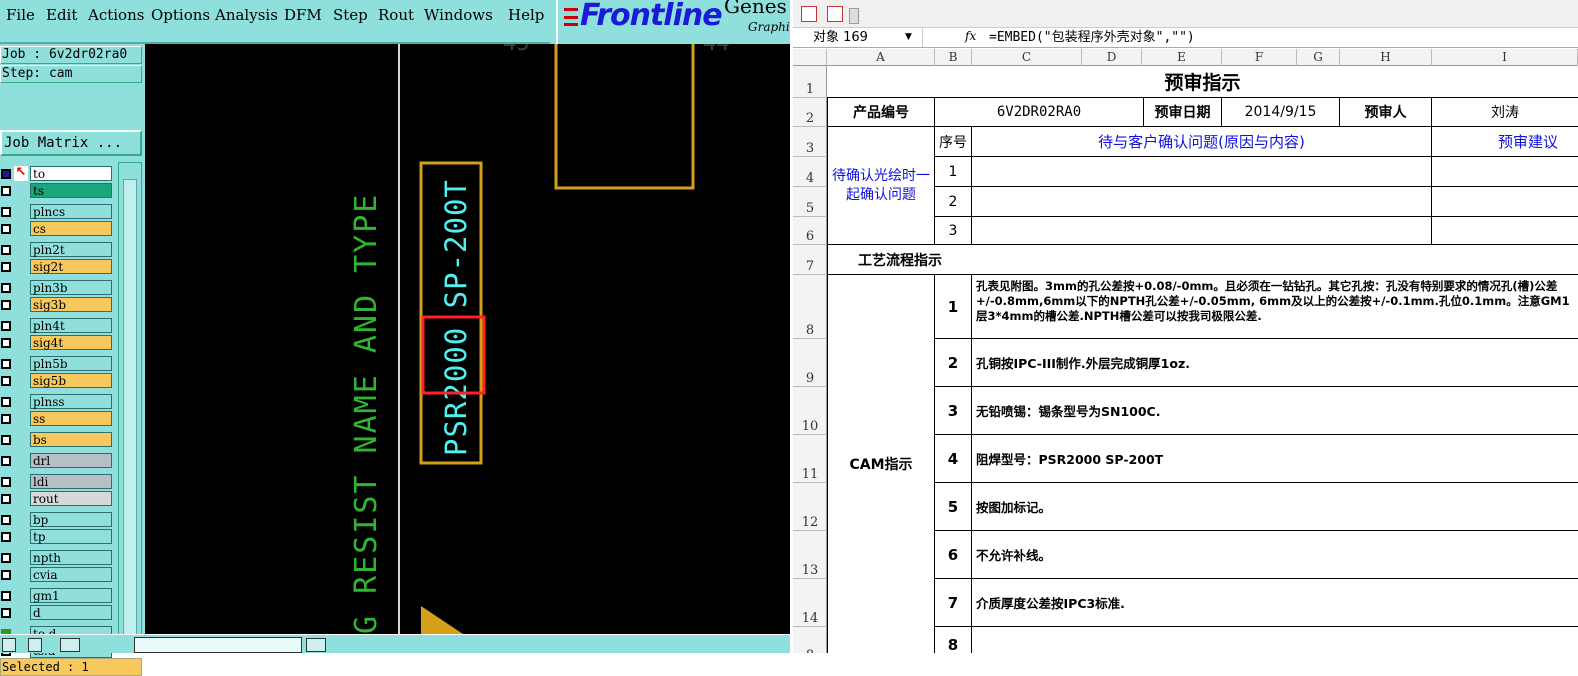 This screenshot has height=676, width=1578. I want to click on layer-name: gm1, so click(71, 595).